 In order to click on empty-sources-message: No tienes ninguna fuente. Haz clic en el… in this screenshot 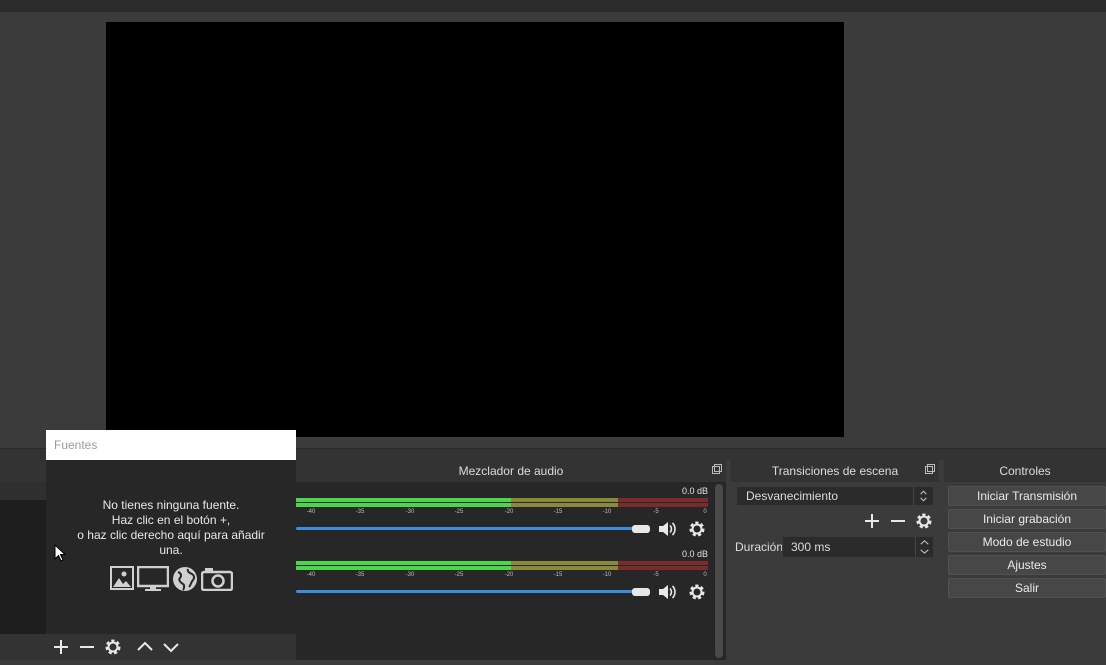, I will do `click(171, 528)`.